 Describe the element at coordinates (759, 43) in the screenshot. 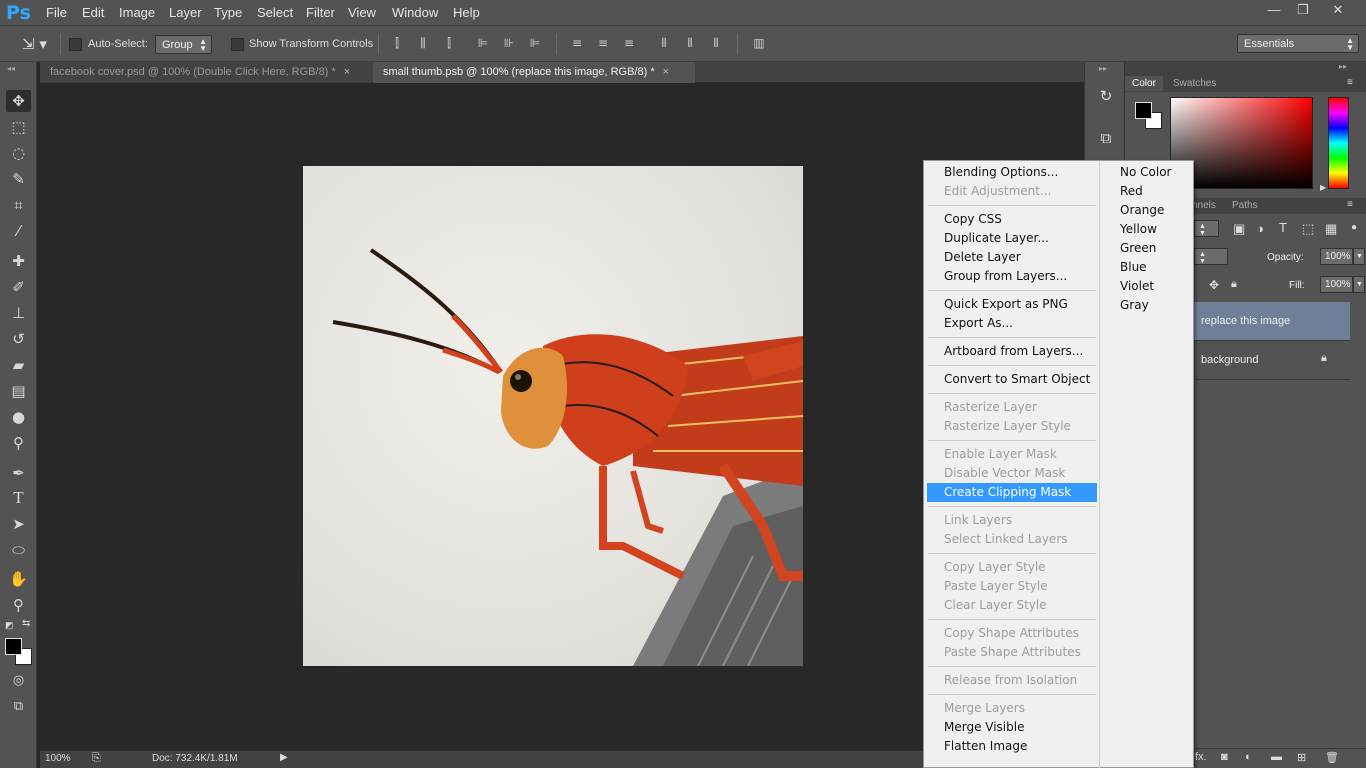

I see `auto-align-icon: ▥` at that location.